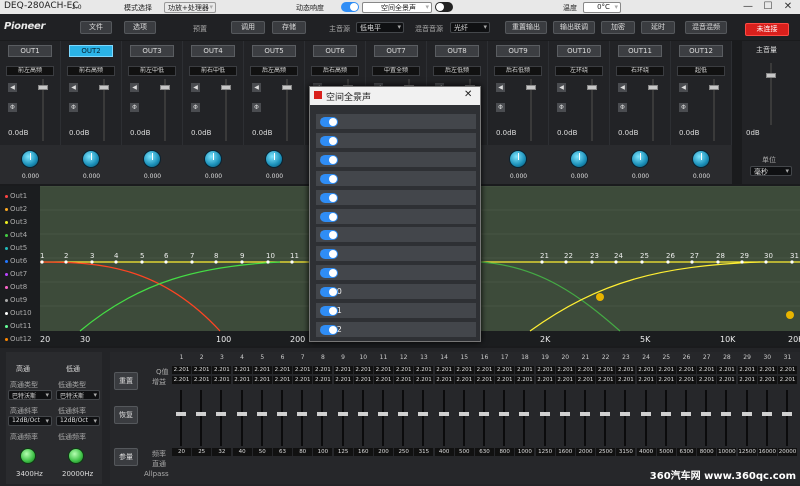 This screenshot has height=486, width=800. I want to click on band-freq-input: 4000, so click(646, 452).